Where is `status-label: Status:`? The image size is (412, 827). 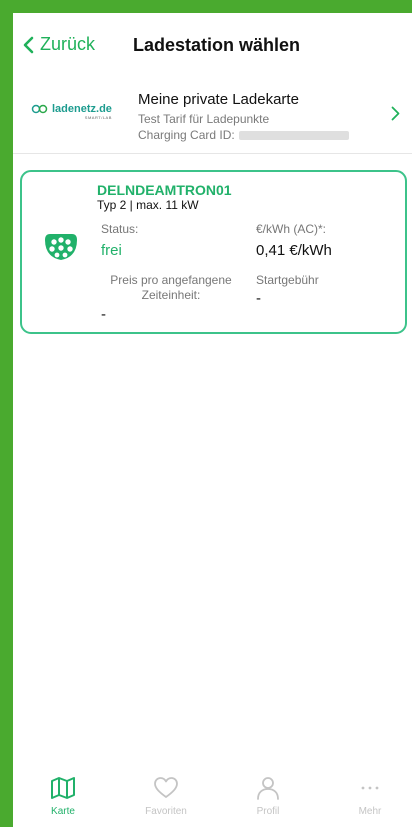
status-label: Status: is located at coordinates (120, 229).